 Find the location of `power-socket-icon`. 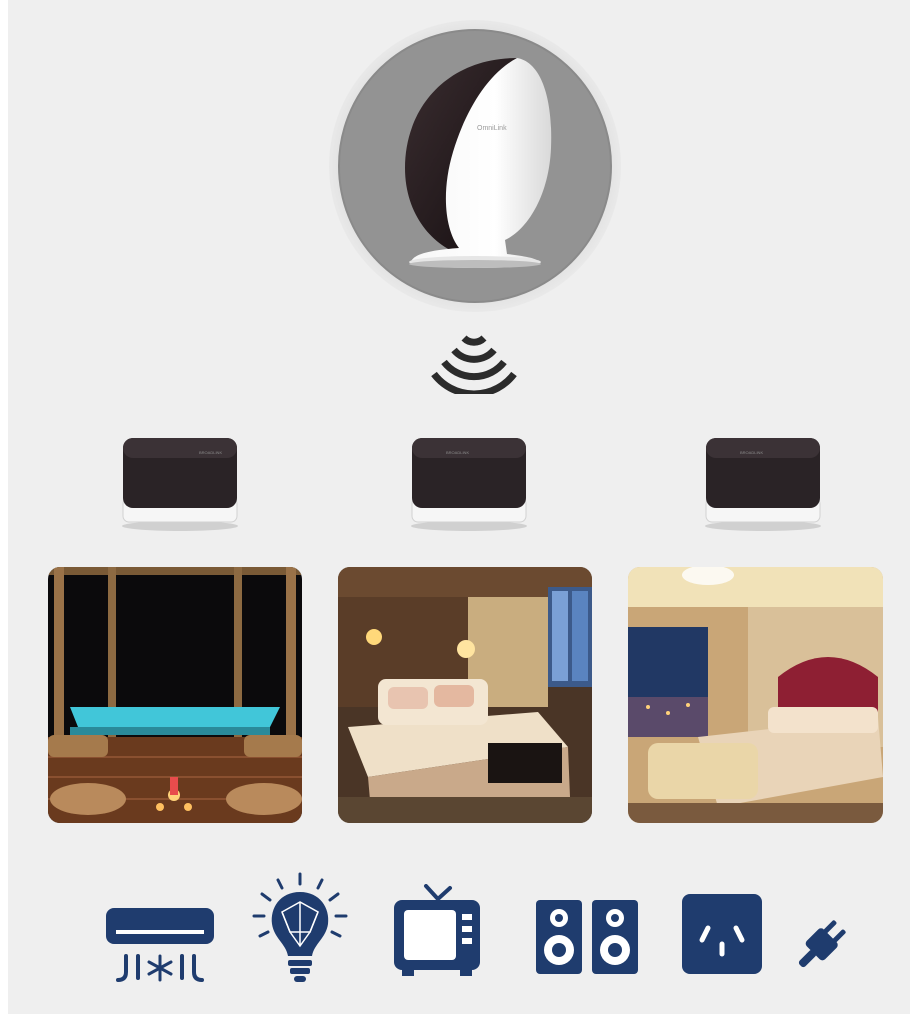

power-socket-icon is located at coordinates (722, 934).